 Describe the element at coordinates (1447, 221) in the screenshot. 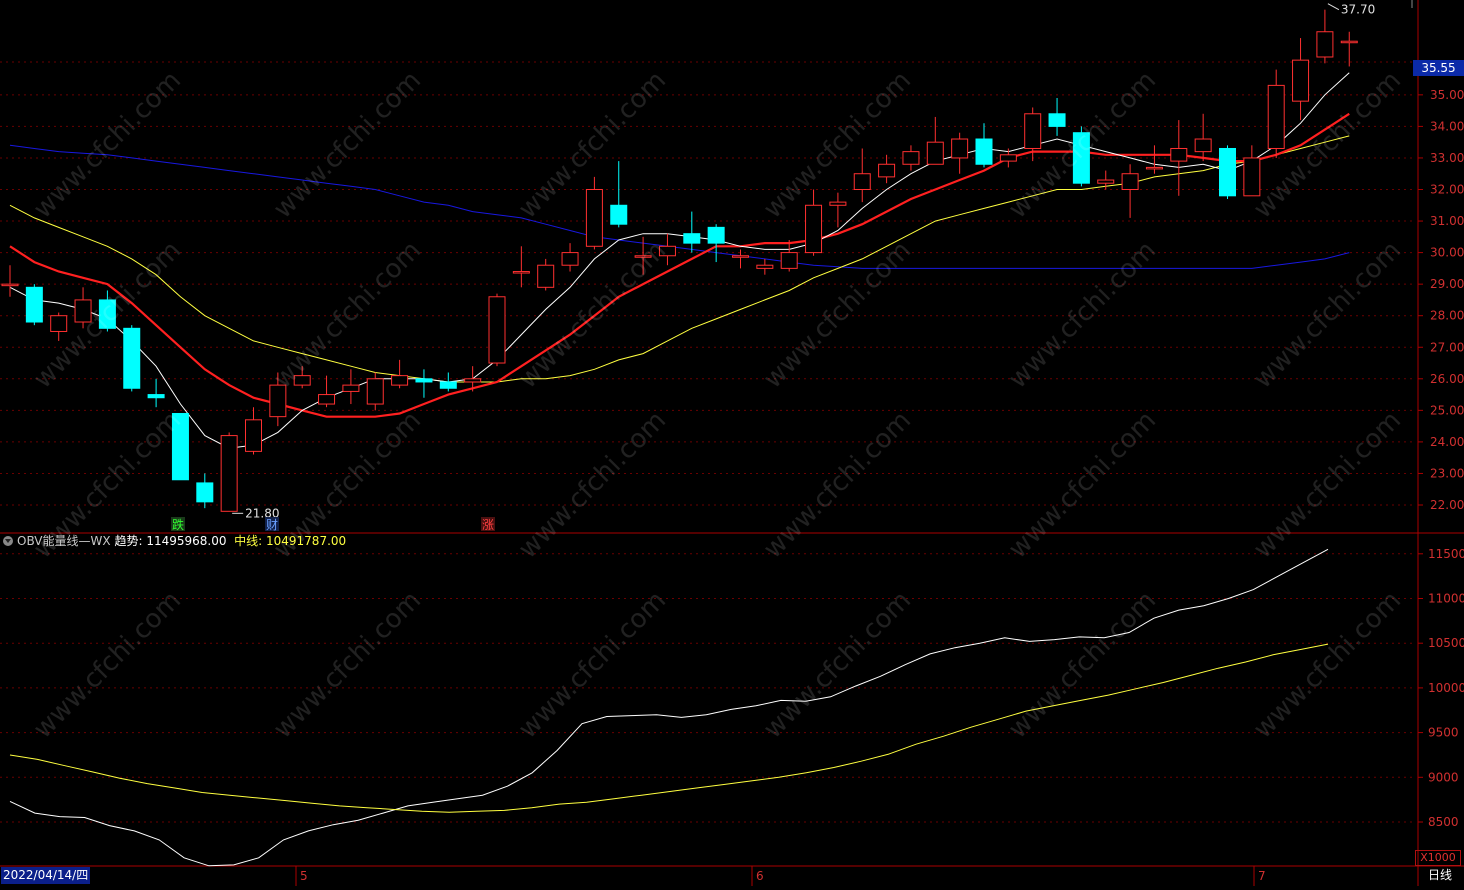

I see `price-tick-label: 31.00` at that location.